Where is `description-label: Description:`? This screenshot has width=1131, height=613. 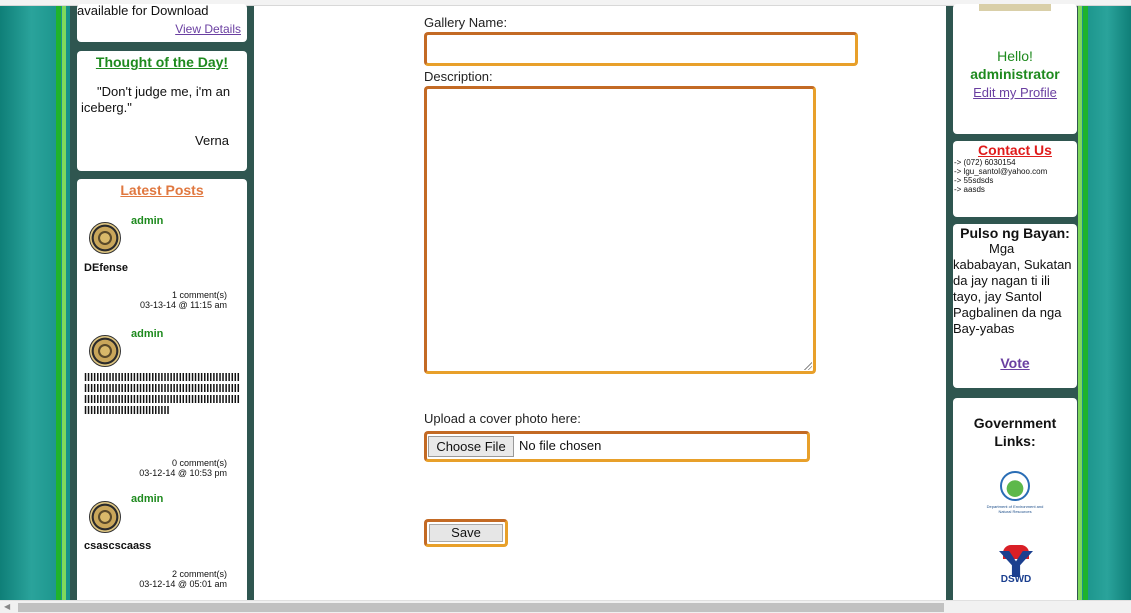 description-label: Description: is located at coordinates (458, 76).